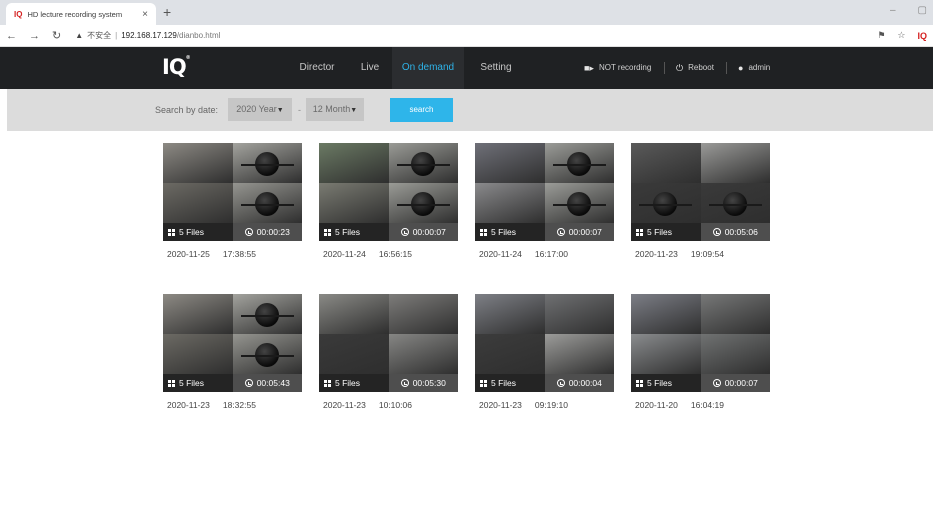  Describe the element at coordinates (759, 67) in the screenshot. I see `user-name: admin` at that location.